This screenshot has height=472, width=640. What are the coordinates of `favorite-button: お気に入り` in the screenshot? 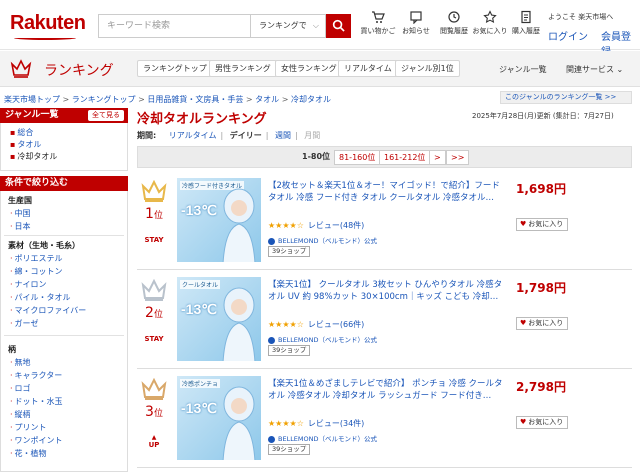 It's located at (490, 23).